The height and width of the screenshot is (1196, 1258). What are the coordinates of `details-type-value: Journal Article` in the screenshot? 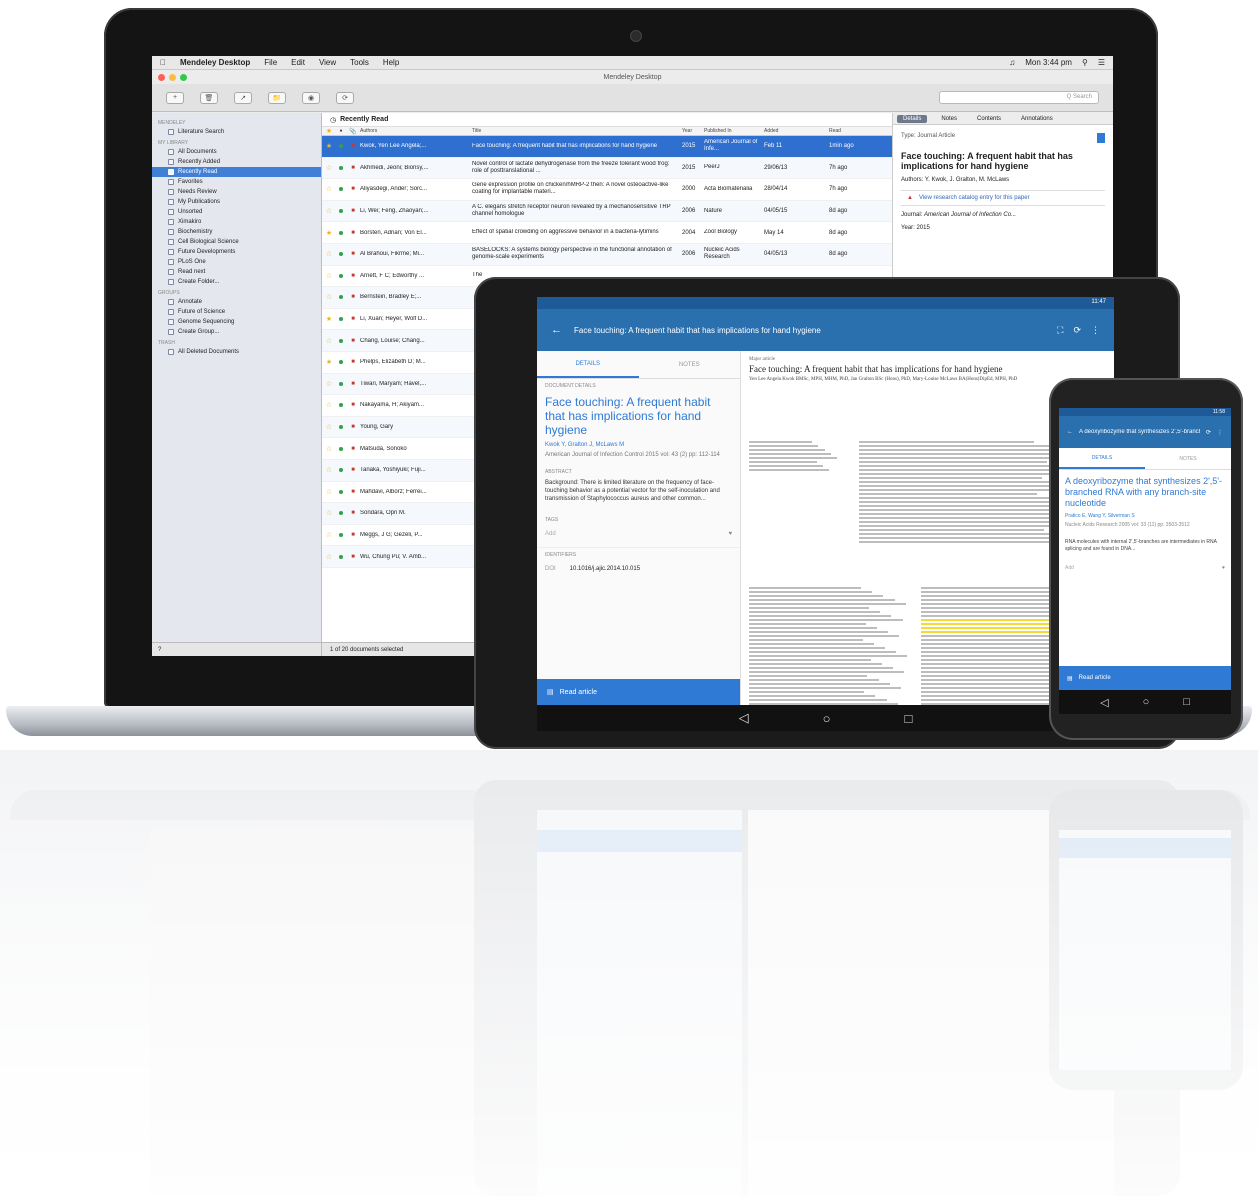 It's located at (936, 136).